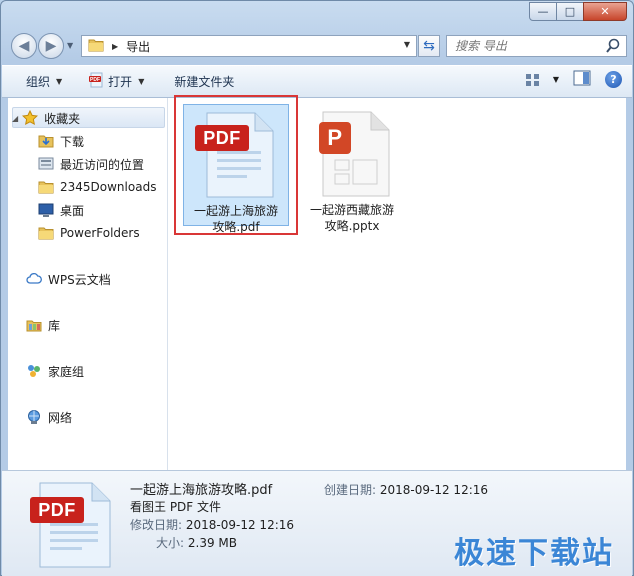  I want to click on navigation-row: ◀ ▶ ▼ ▶ 导出 ▼ ⇆, so click(318, 46).